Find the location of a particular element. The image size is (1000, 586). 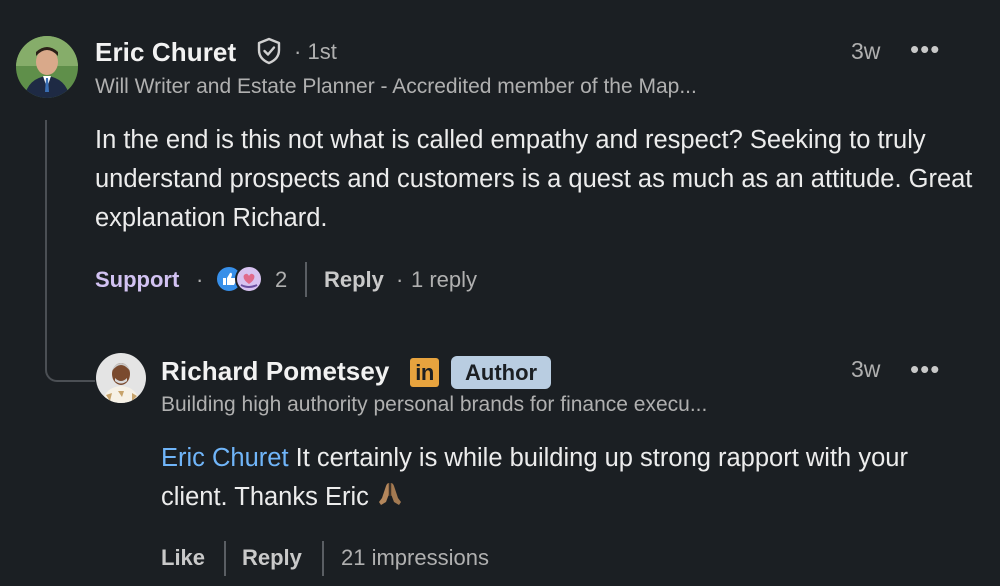

replies-count-link: 1 reply is located at coordinates (444, 280).